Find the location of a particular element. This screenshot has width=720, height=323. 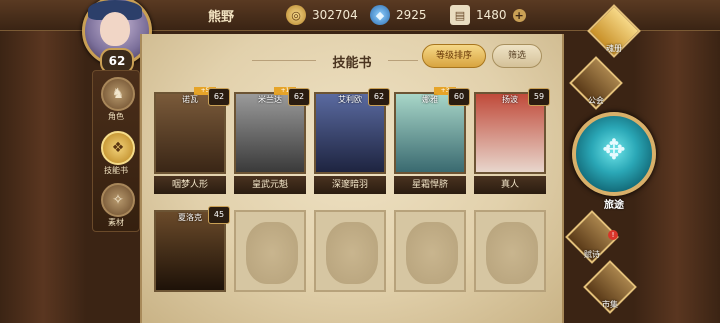

gold-value: 302704 is located at coordinates (335, 15).